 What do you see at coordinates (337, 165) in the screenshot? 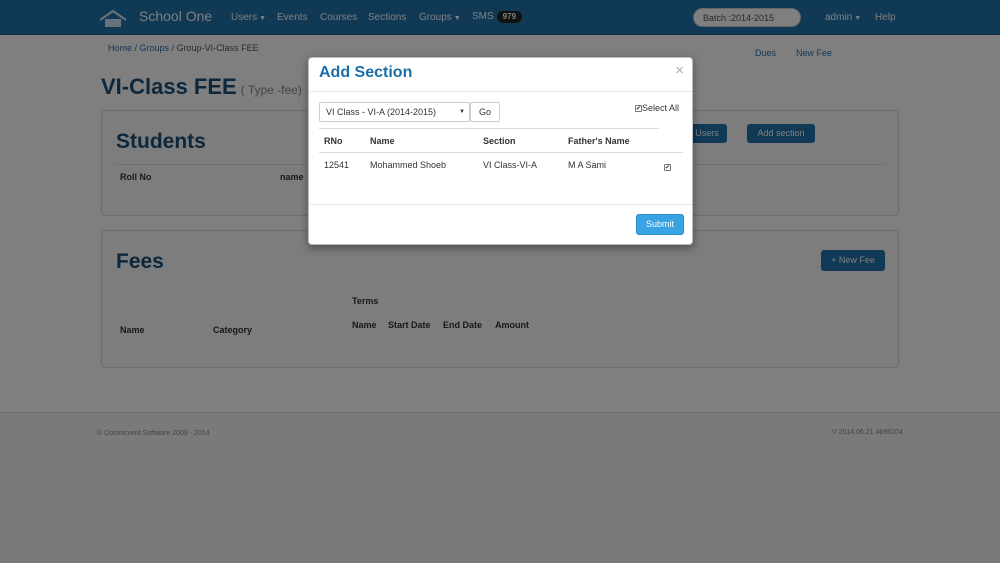
I see `cell-rno: 12541` at bounding box center [337, 165].